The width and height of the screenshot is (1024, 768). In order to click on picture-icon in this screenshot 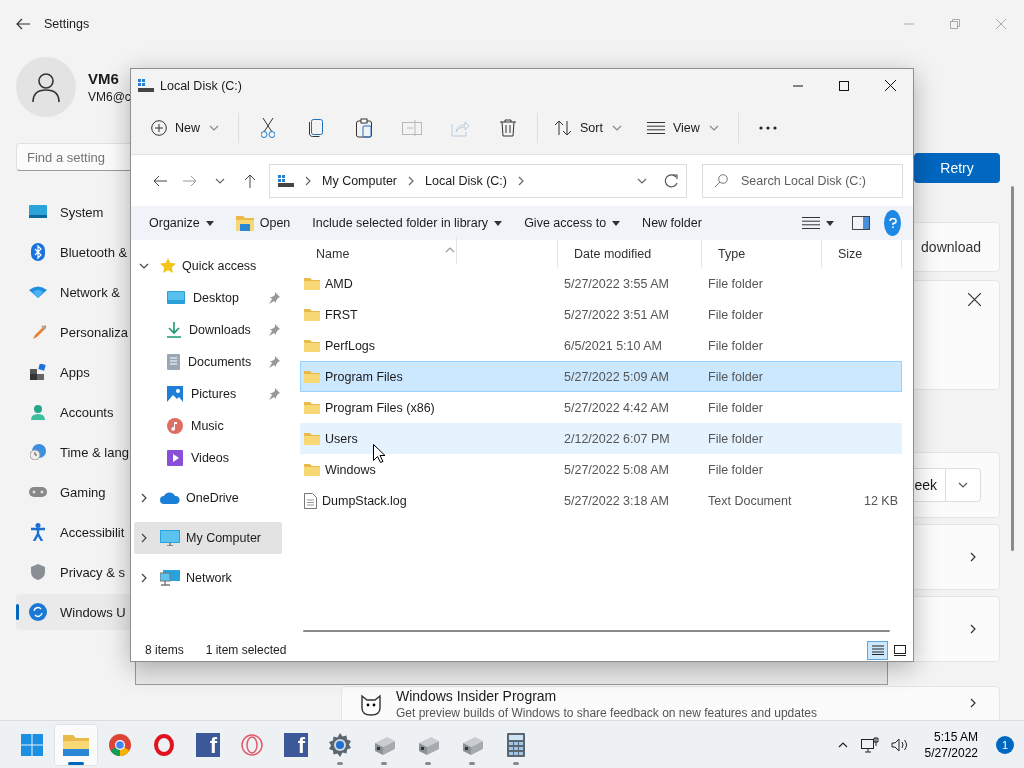, I will do `click(175, 394)`.